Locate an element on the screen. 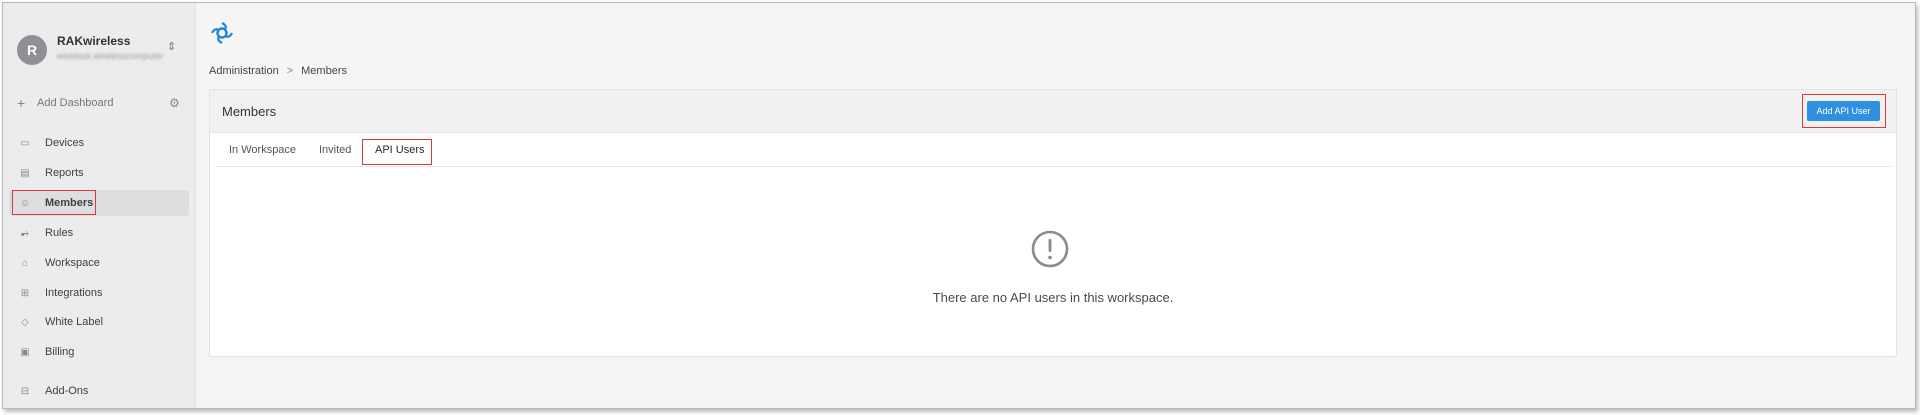 This screenshot has width=1920, height=415. sidebar-item-label: Billing is located at coordinates (60, 352).